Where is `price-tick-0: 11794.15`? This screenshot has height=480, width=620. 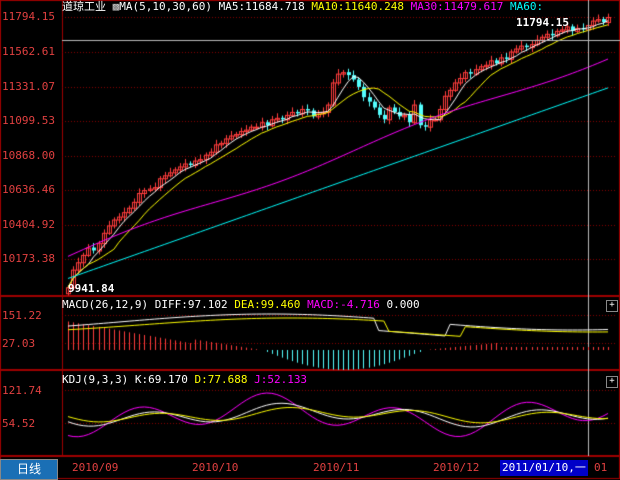
price-tick-0: 11794.15 is located at coordinates (28, 16).